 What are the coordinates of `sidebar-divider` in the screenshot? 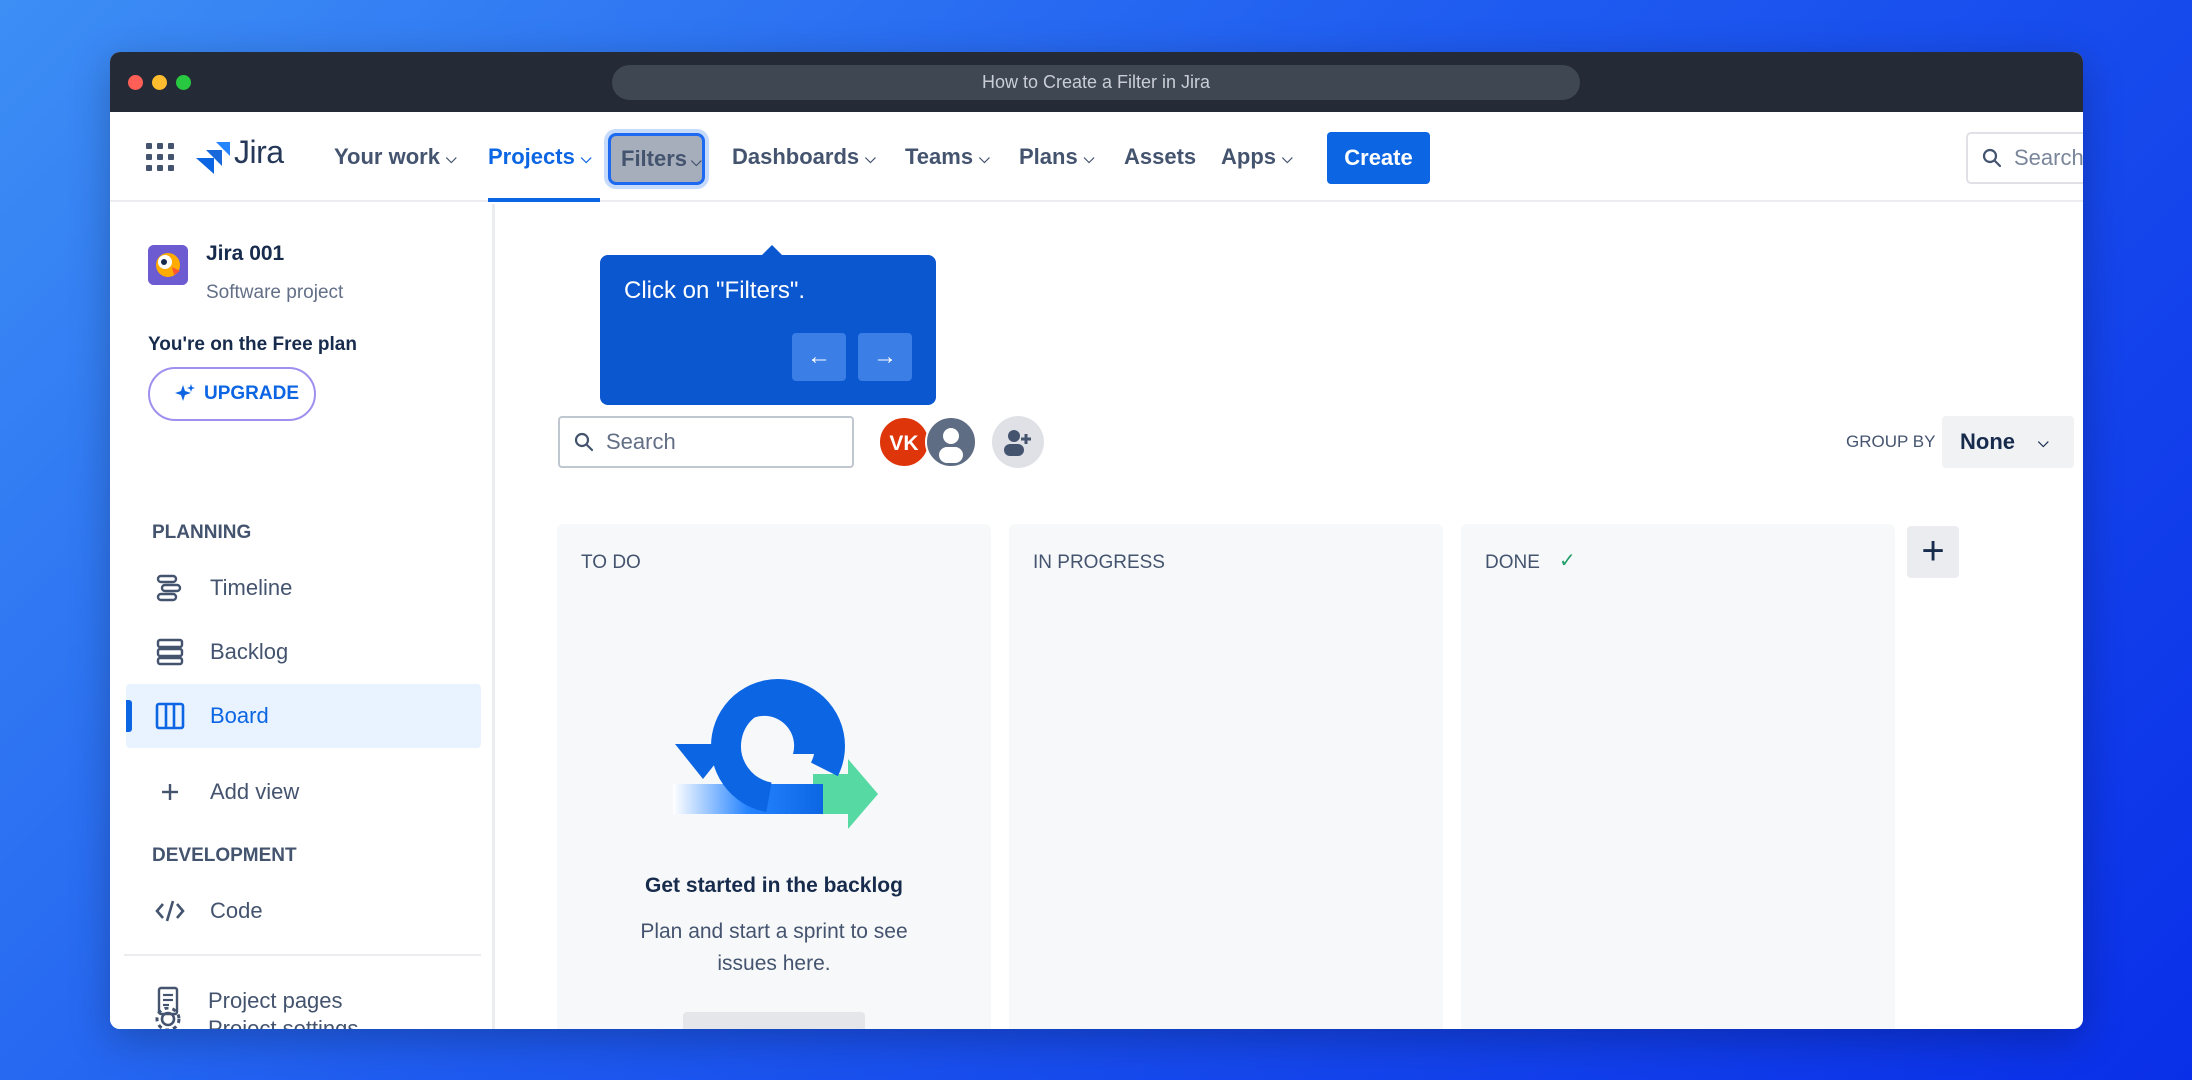 It's located at (302, 955).